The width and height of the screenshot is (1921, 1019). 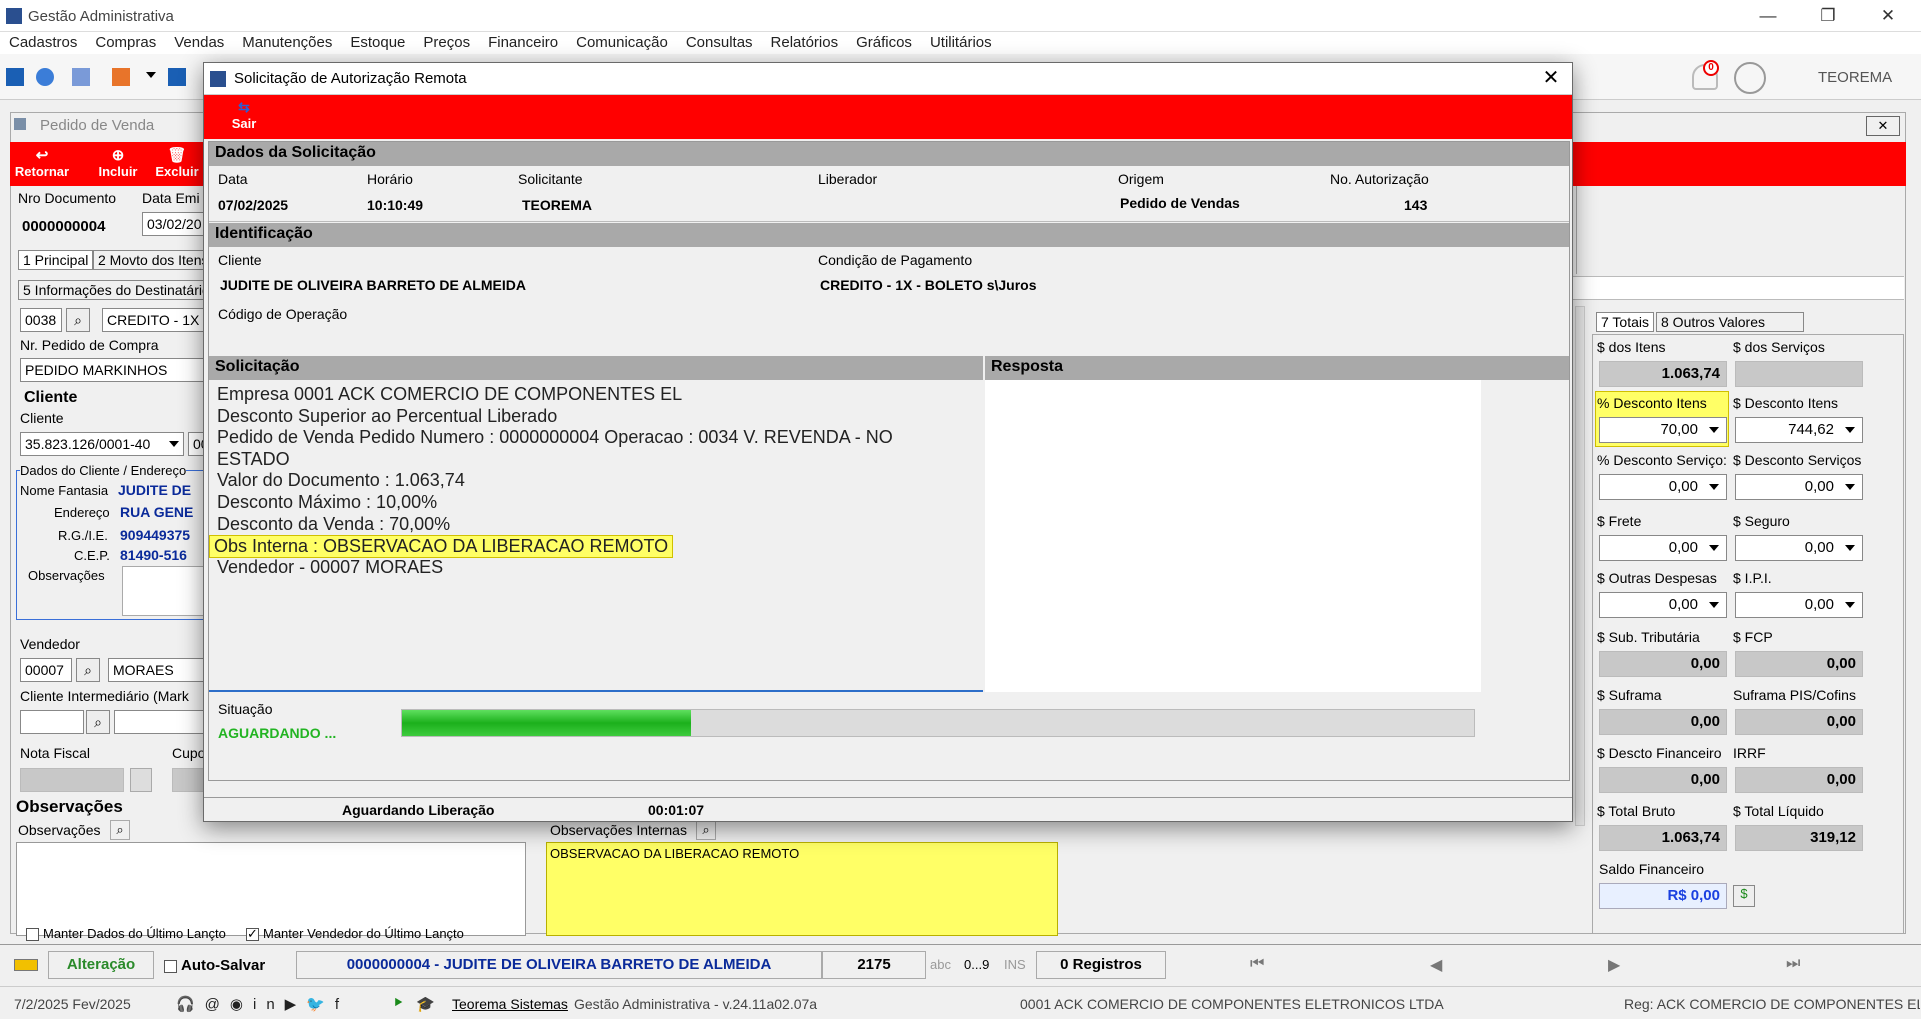 I want to click on first-record-icon: ⏮, so click(x=1257, y=964).